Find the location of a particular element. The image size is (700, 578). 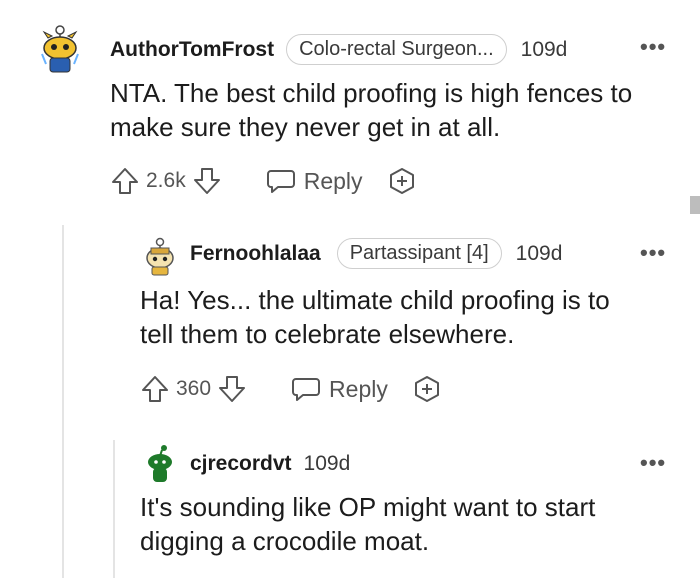

comment-body-line: make sure they never get in at all. is located at coordinates (305, 127).